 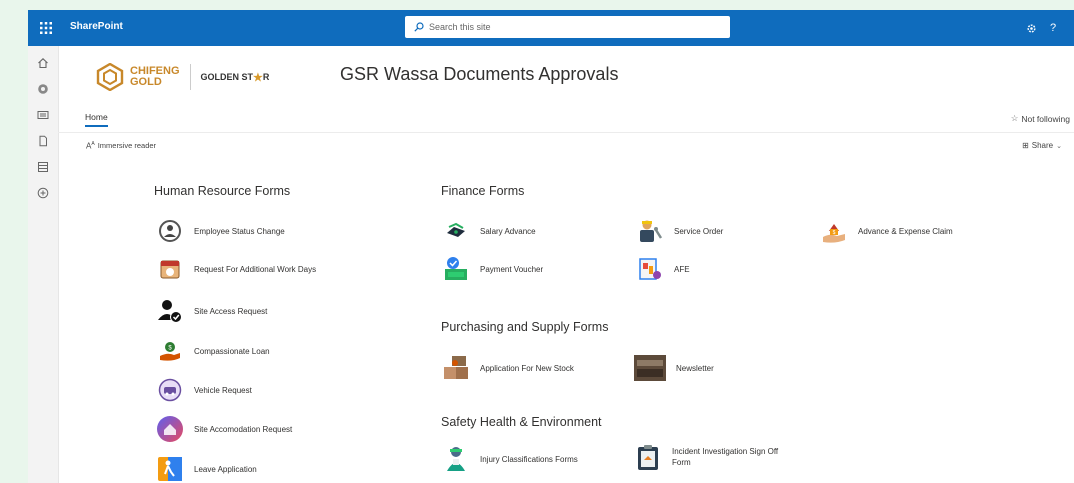 I want to click on quick-link-label: Advance & Expense Claim, so click(x=905, y=231).